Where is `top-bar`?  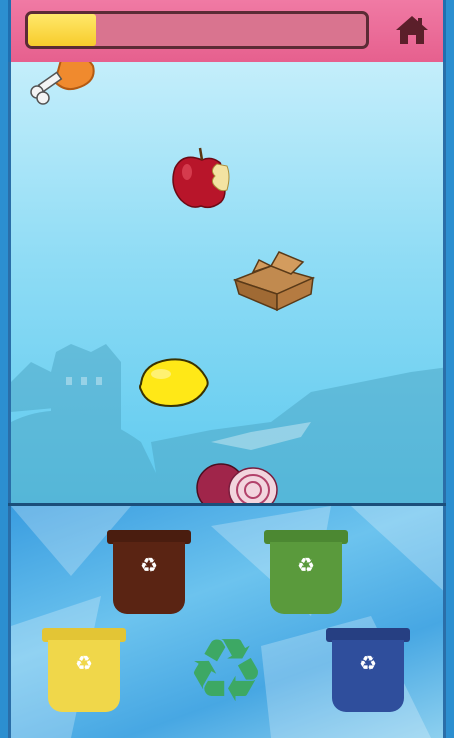 top-bar is located at coordinates (227, 31).